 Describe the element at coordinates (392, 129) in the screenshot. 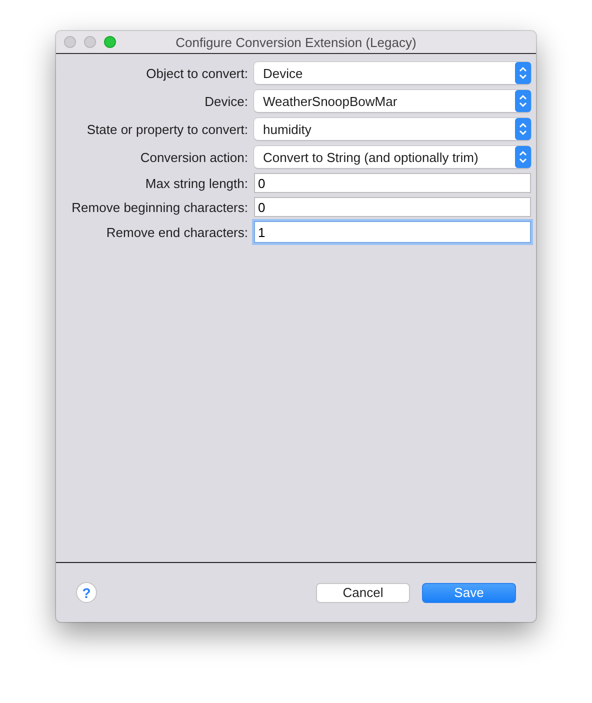

I see `popup-menu: humidity` at that location.